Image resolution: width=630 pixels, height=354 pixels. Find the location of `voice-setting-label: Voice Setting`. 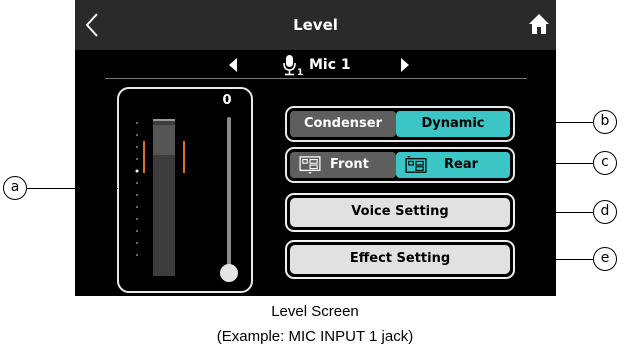

voice-setting-label: Voice Setting is located at coordinates (400, 212).